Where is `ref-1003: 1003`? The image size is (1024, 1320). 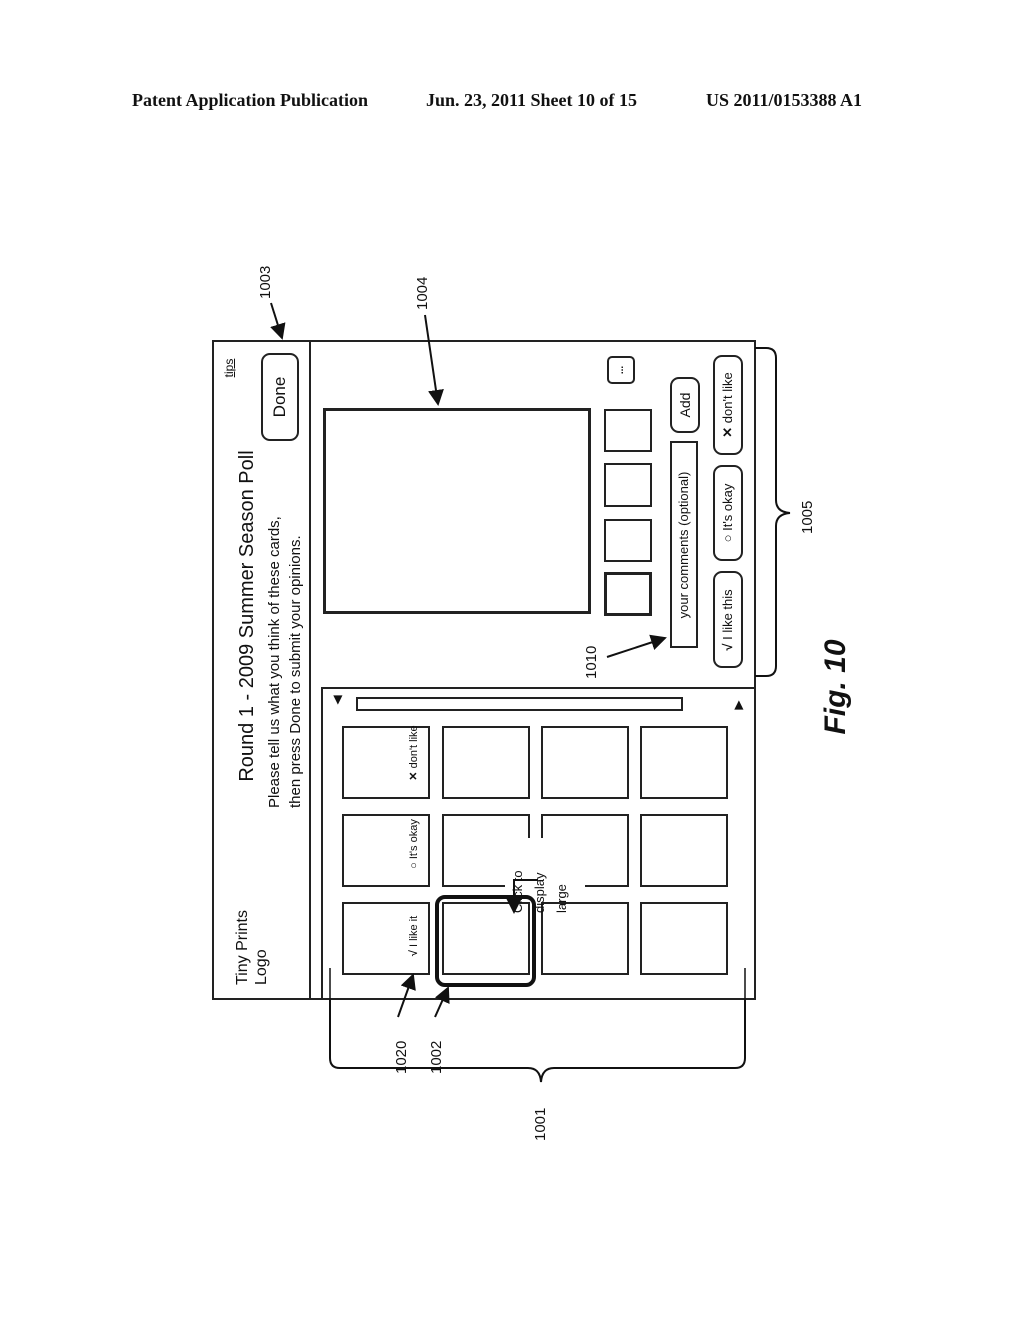
ref-1003: 1003 is located at coordinates (265, 282).